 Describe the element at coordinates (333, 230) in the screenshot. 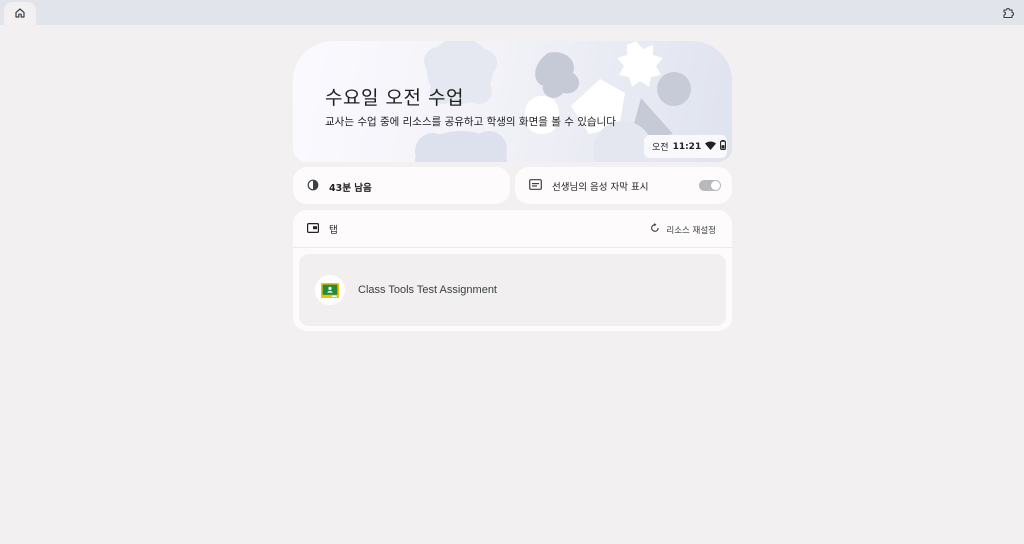

I see `tabs-title: 탭` at that location.